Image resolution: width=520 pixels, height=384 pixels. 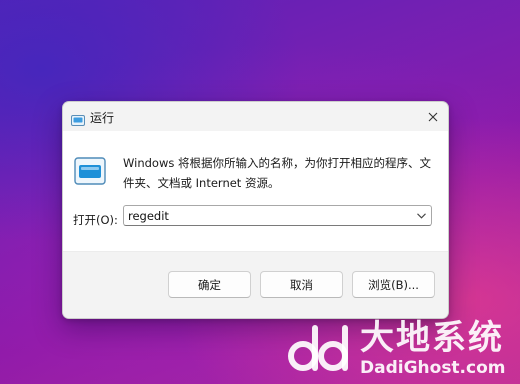 What do you see at coordinates (301, 284) in the screenshot?
I see `cancel-button: 取消` at bounding box center [301, 284].